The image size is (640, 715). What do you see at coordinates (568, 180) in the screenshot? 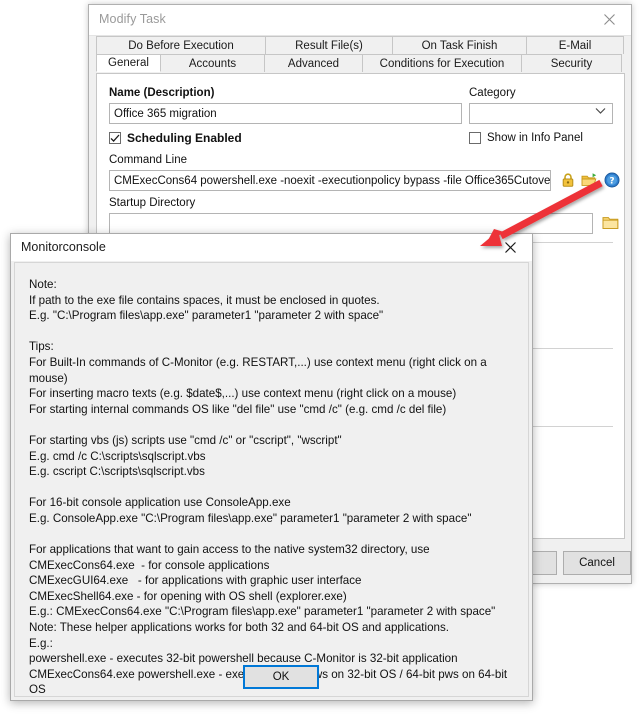
I see `lock-icon` at bounding box center [568, 180].